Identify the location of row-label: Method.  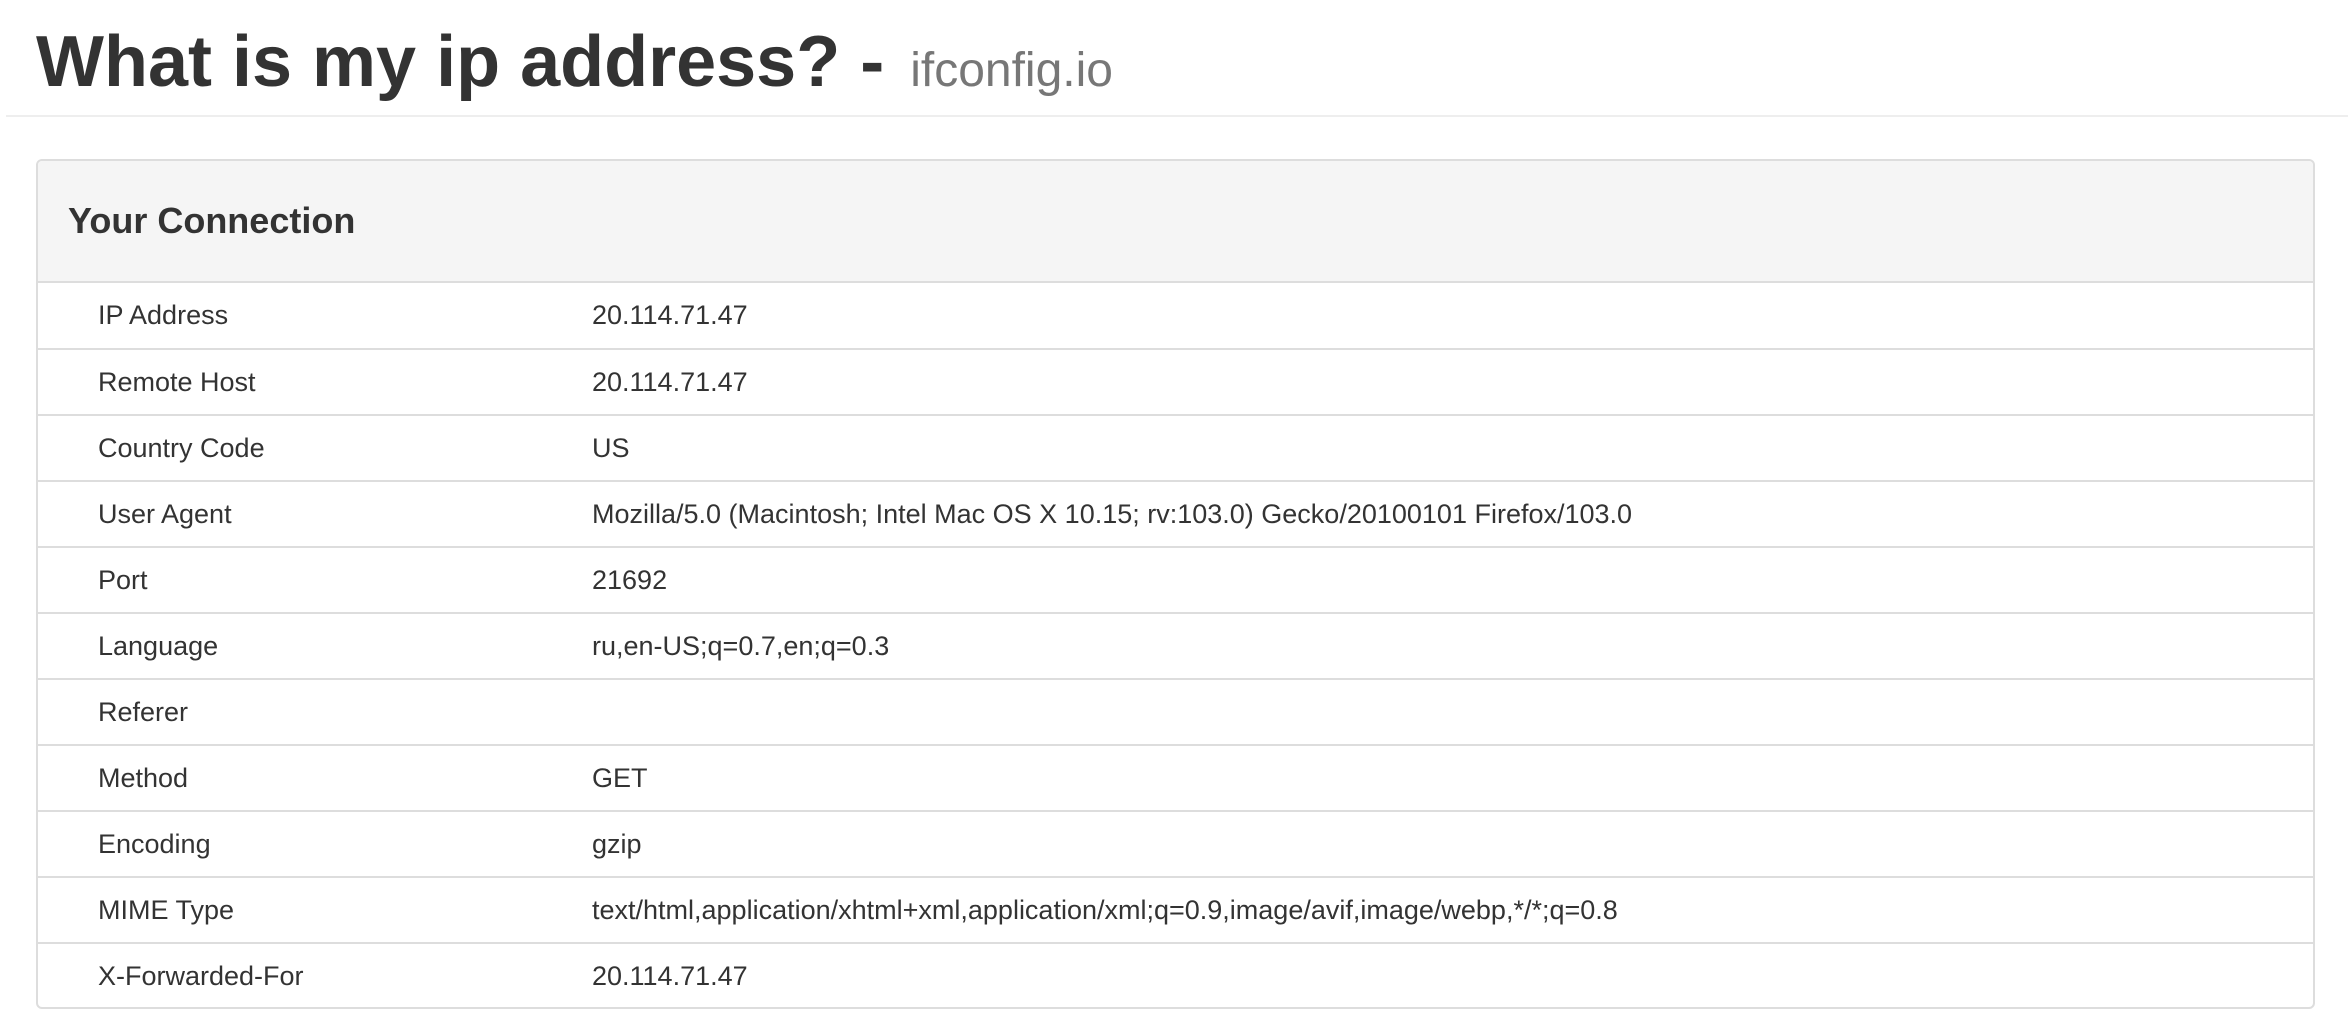
(315, 777).